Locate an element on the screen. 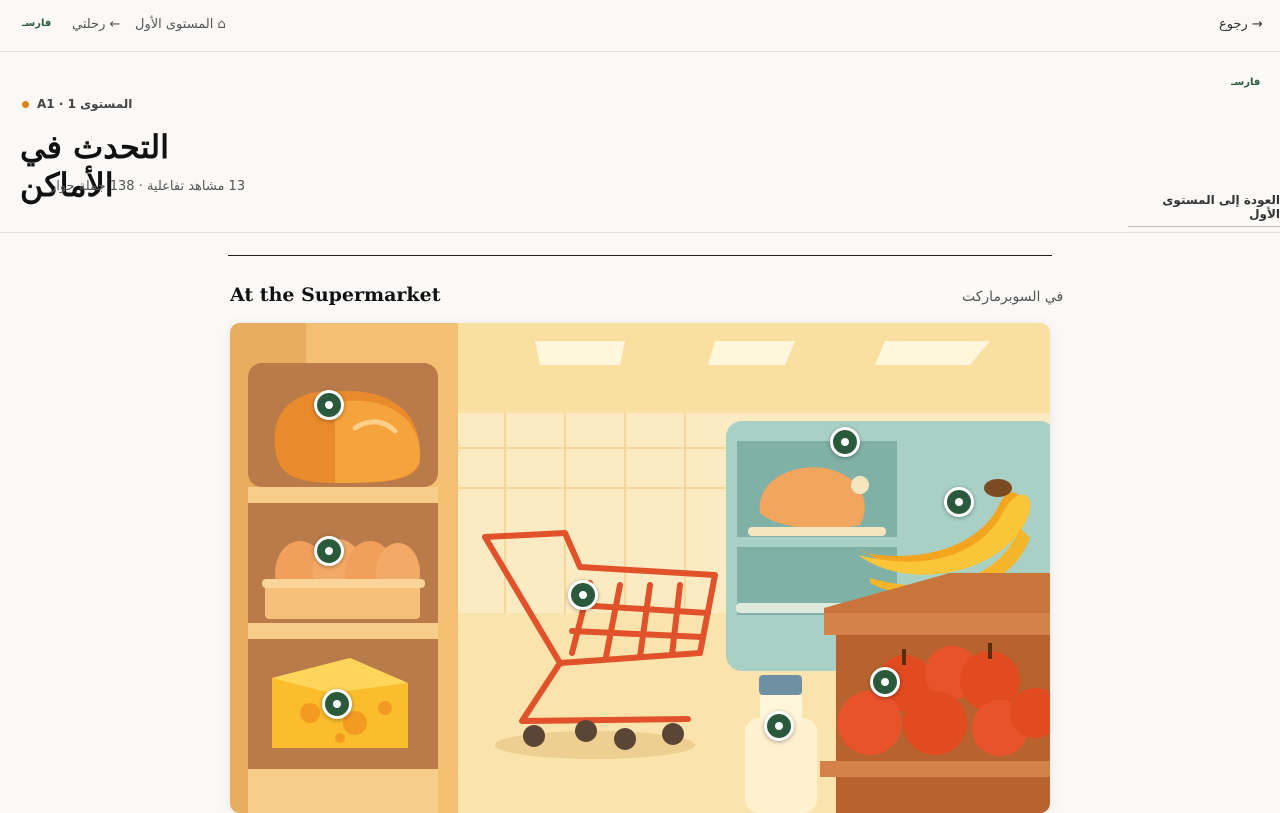 The image size is (1280, 813). hotspot-chicken is located at coordinates (845, 442).